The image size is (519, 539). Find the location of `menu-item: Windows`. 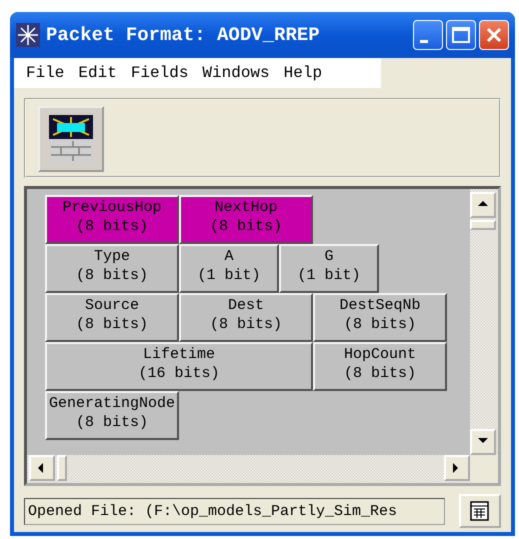

menu-item: Windows is located at coordinates (236, 73).